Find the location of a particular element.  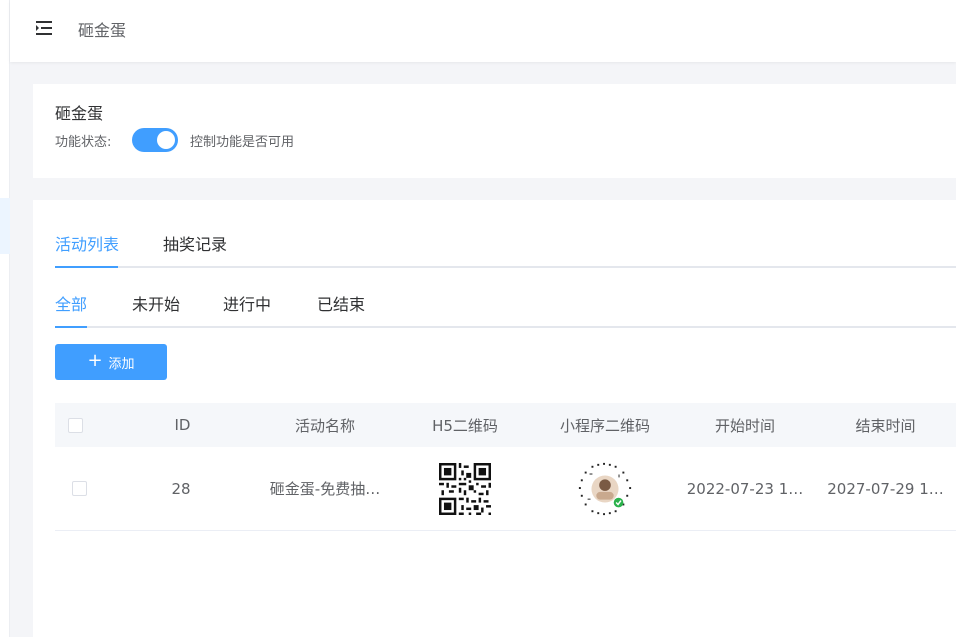

mini-program-code-image is located at coordinates (605, 489).